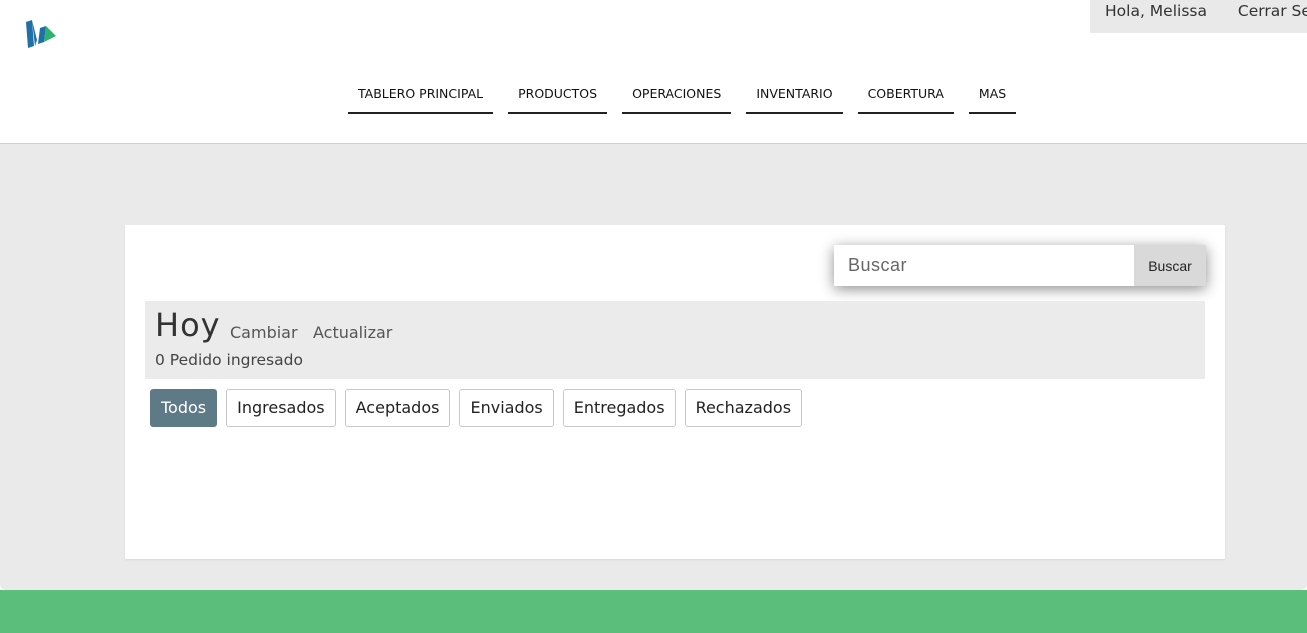 This screenshot has width=1307, height=633. Describe the element at coordinates (558, 99) in the screenshot. I see `nav-item-productos: PRODUCTOS` at that location.